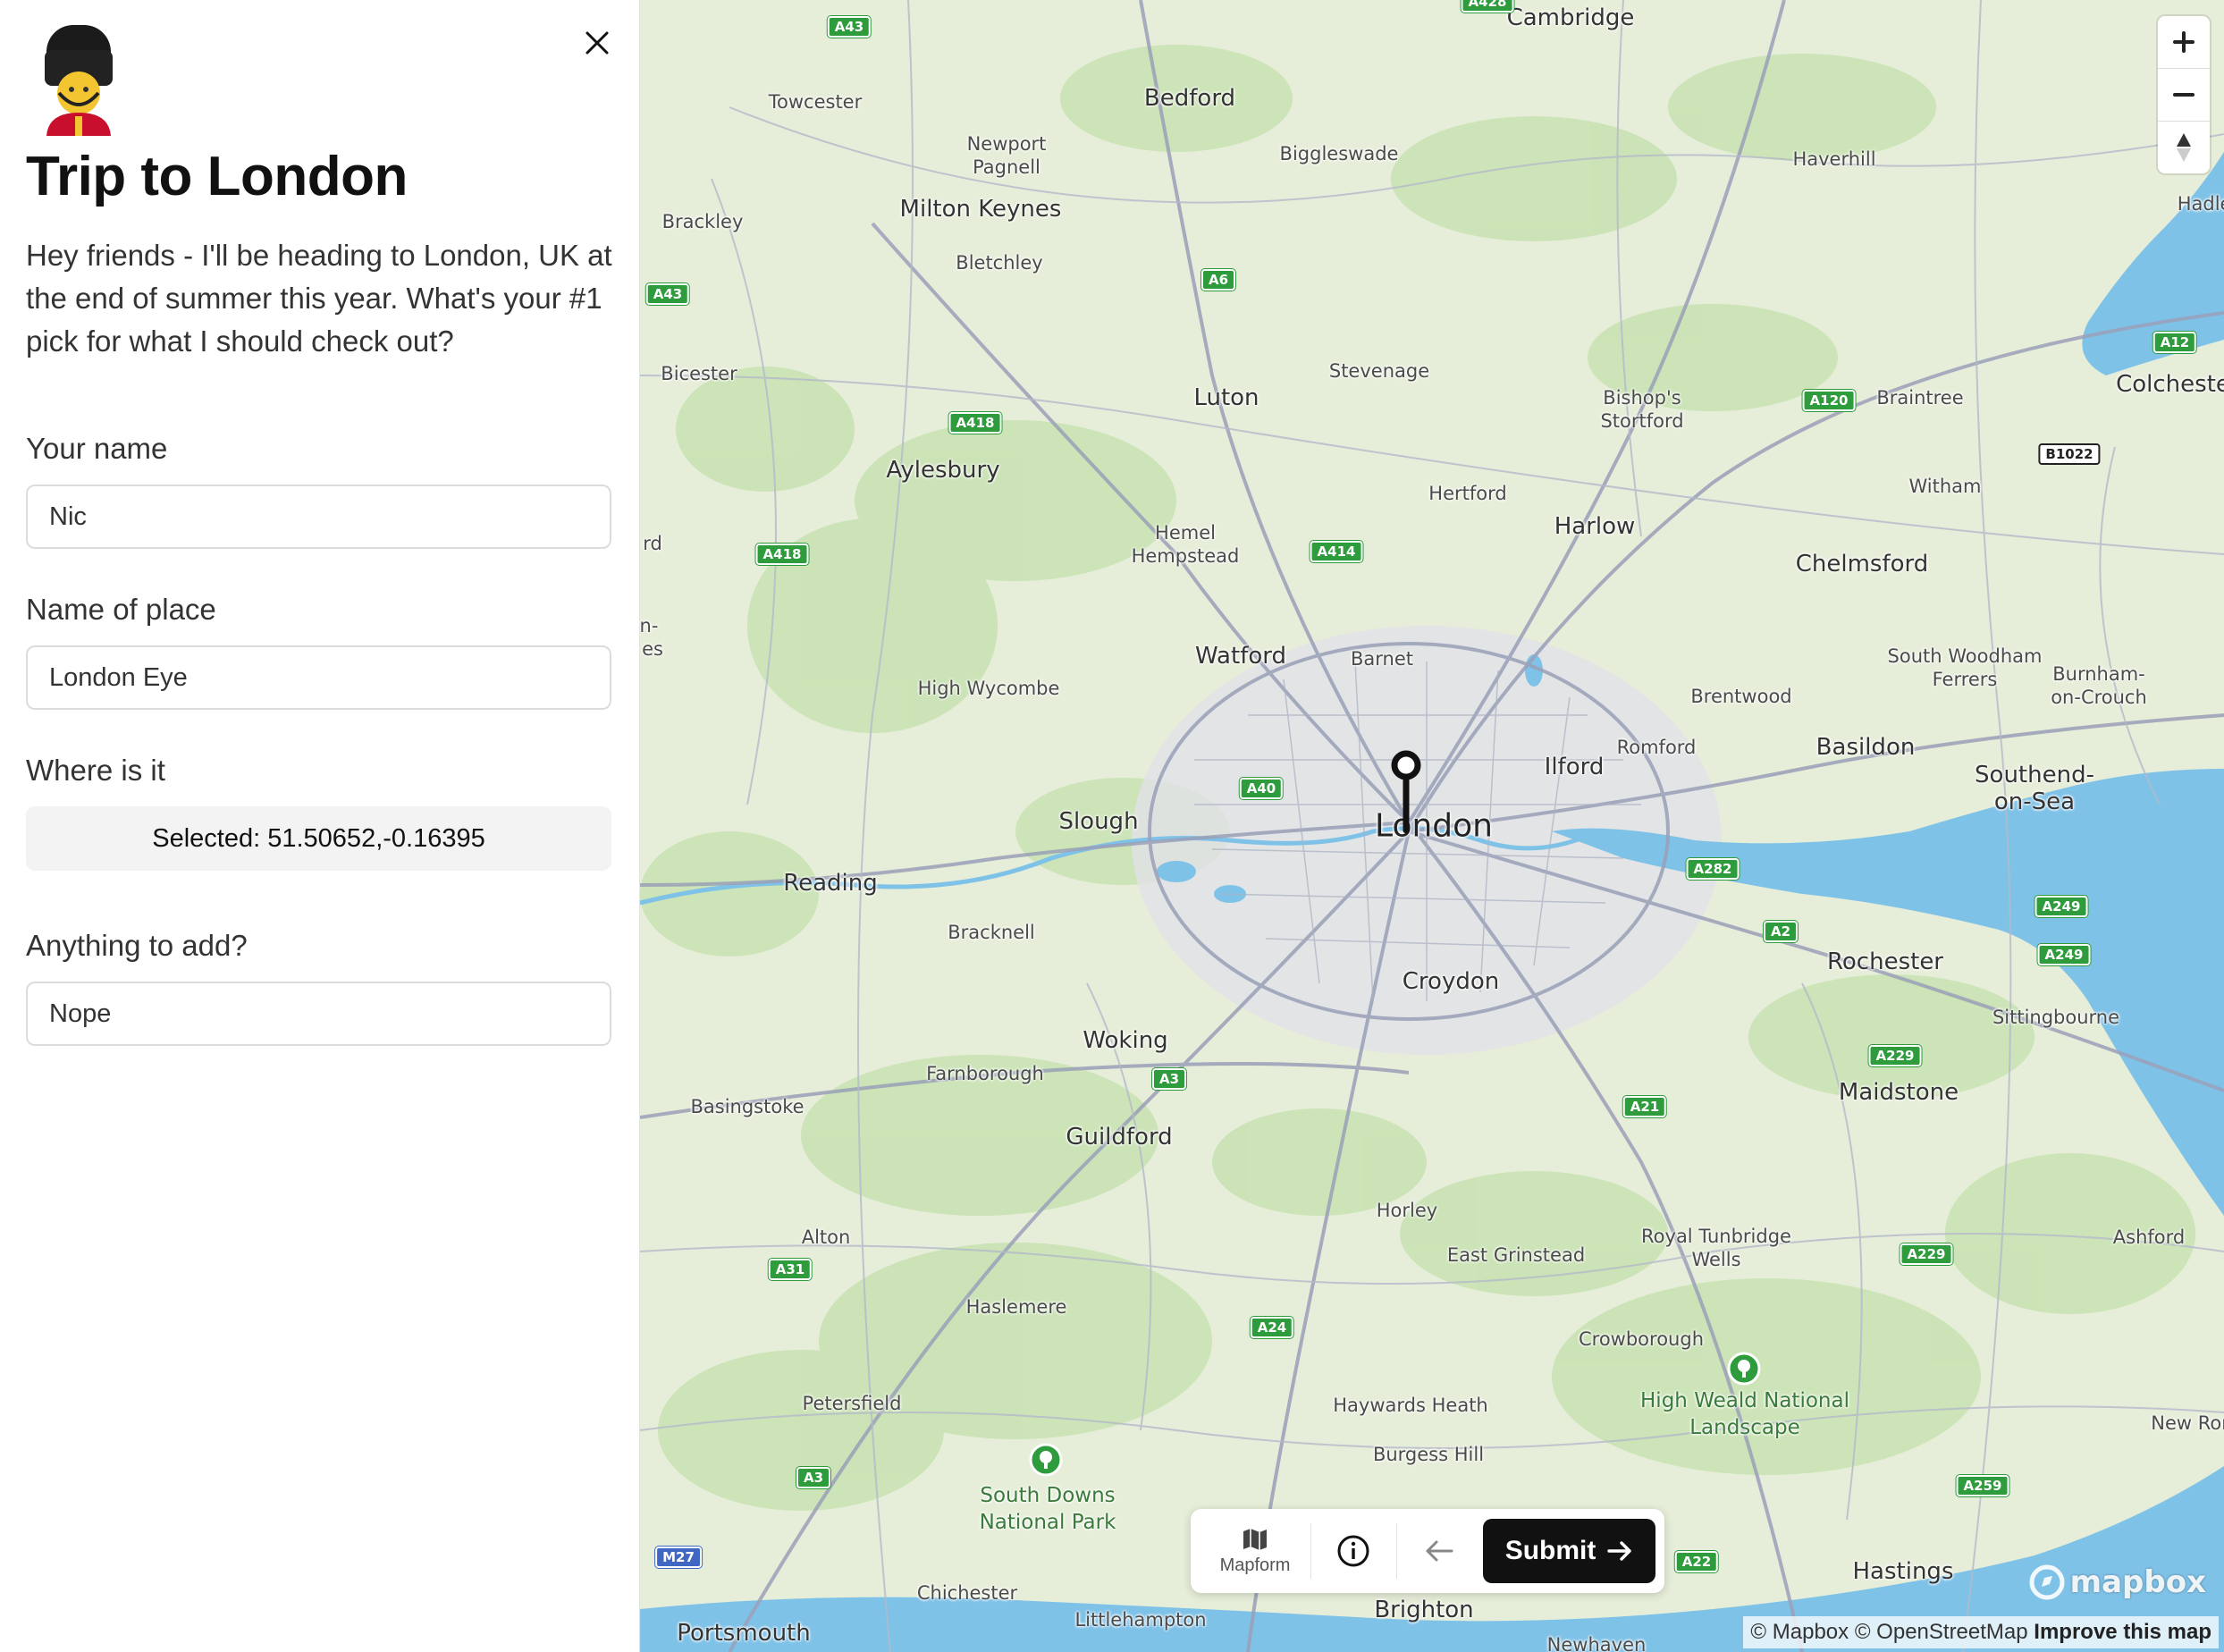  Describe the element at coordinates (1982, 1485) in the screenshot. I see `road-shield: A259` at that location.